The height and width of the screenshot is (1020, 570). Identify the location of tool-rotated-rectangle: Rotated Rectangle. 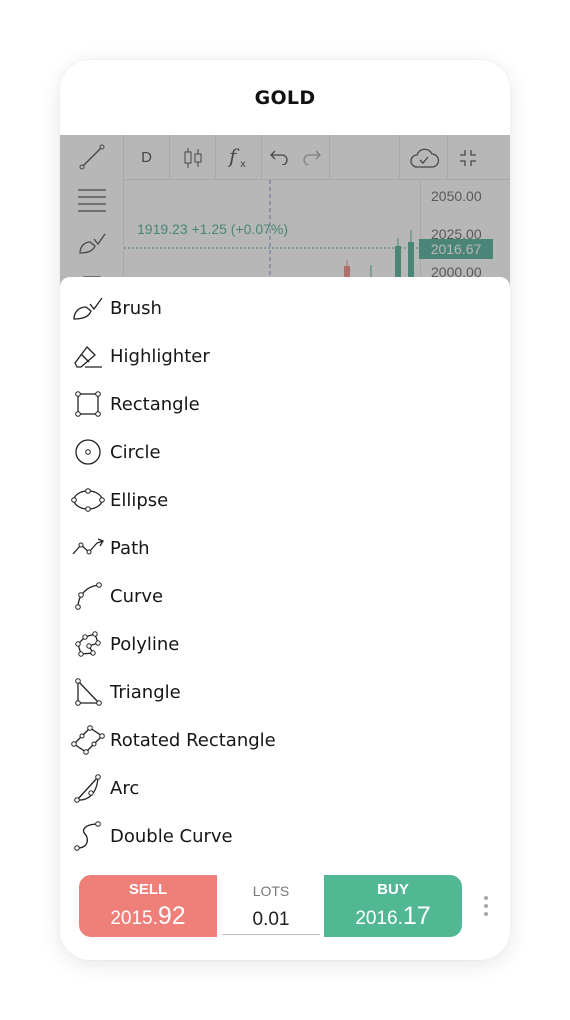
(285, 740).